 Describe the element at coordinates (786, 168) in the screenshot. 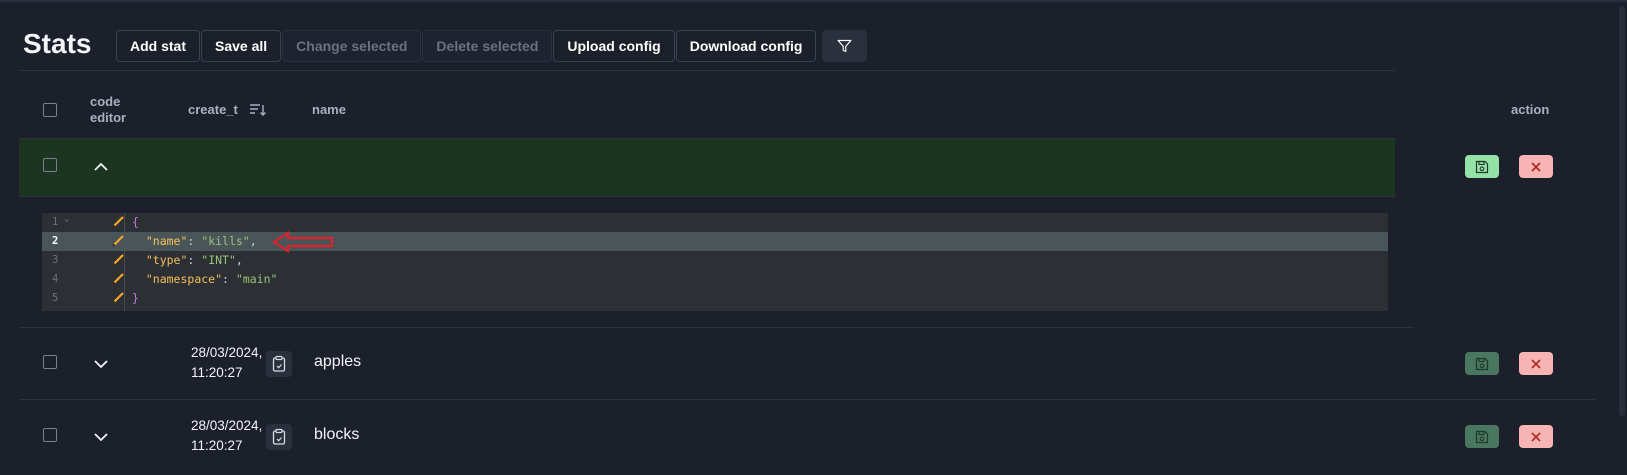

I see `expanded-row` at that location.